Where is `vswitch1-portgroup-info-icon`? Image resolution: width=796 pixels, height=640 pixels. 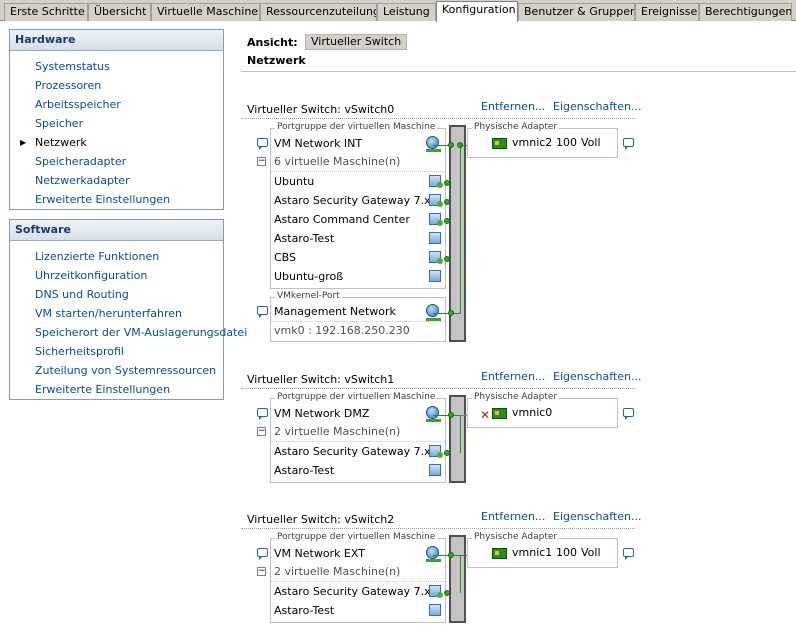
vswitch1-portgroup-info-icon is located at coordinates (262, 414).